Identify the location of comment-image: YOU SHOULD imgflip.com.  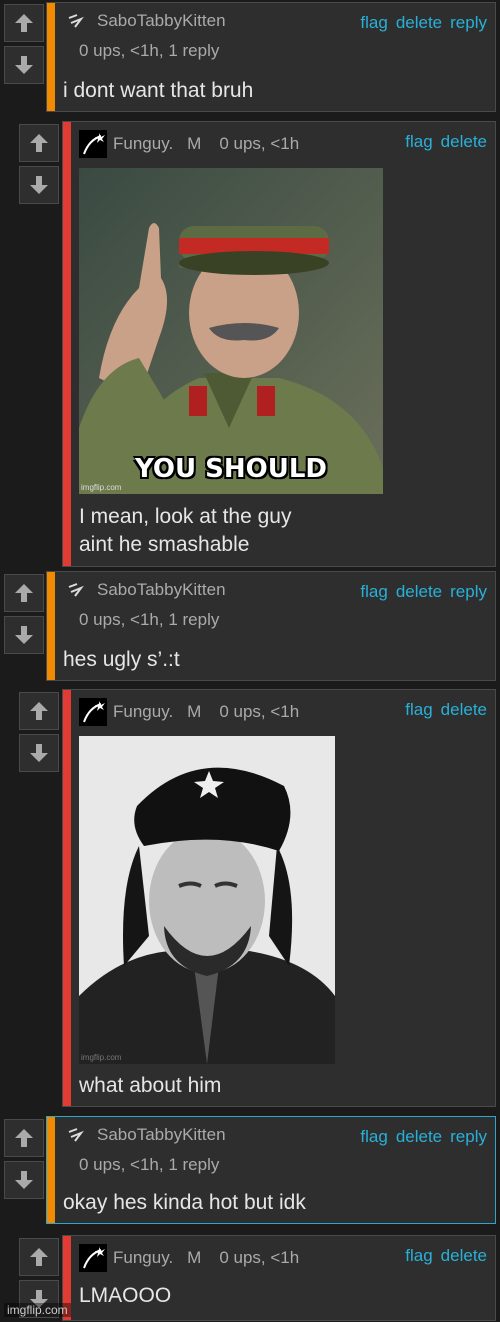
(231, 331).